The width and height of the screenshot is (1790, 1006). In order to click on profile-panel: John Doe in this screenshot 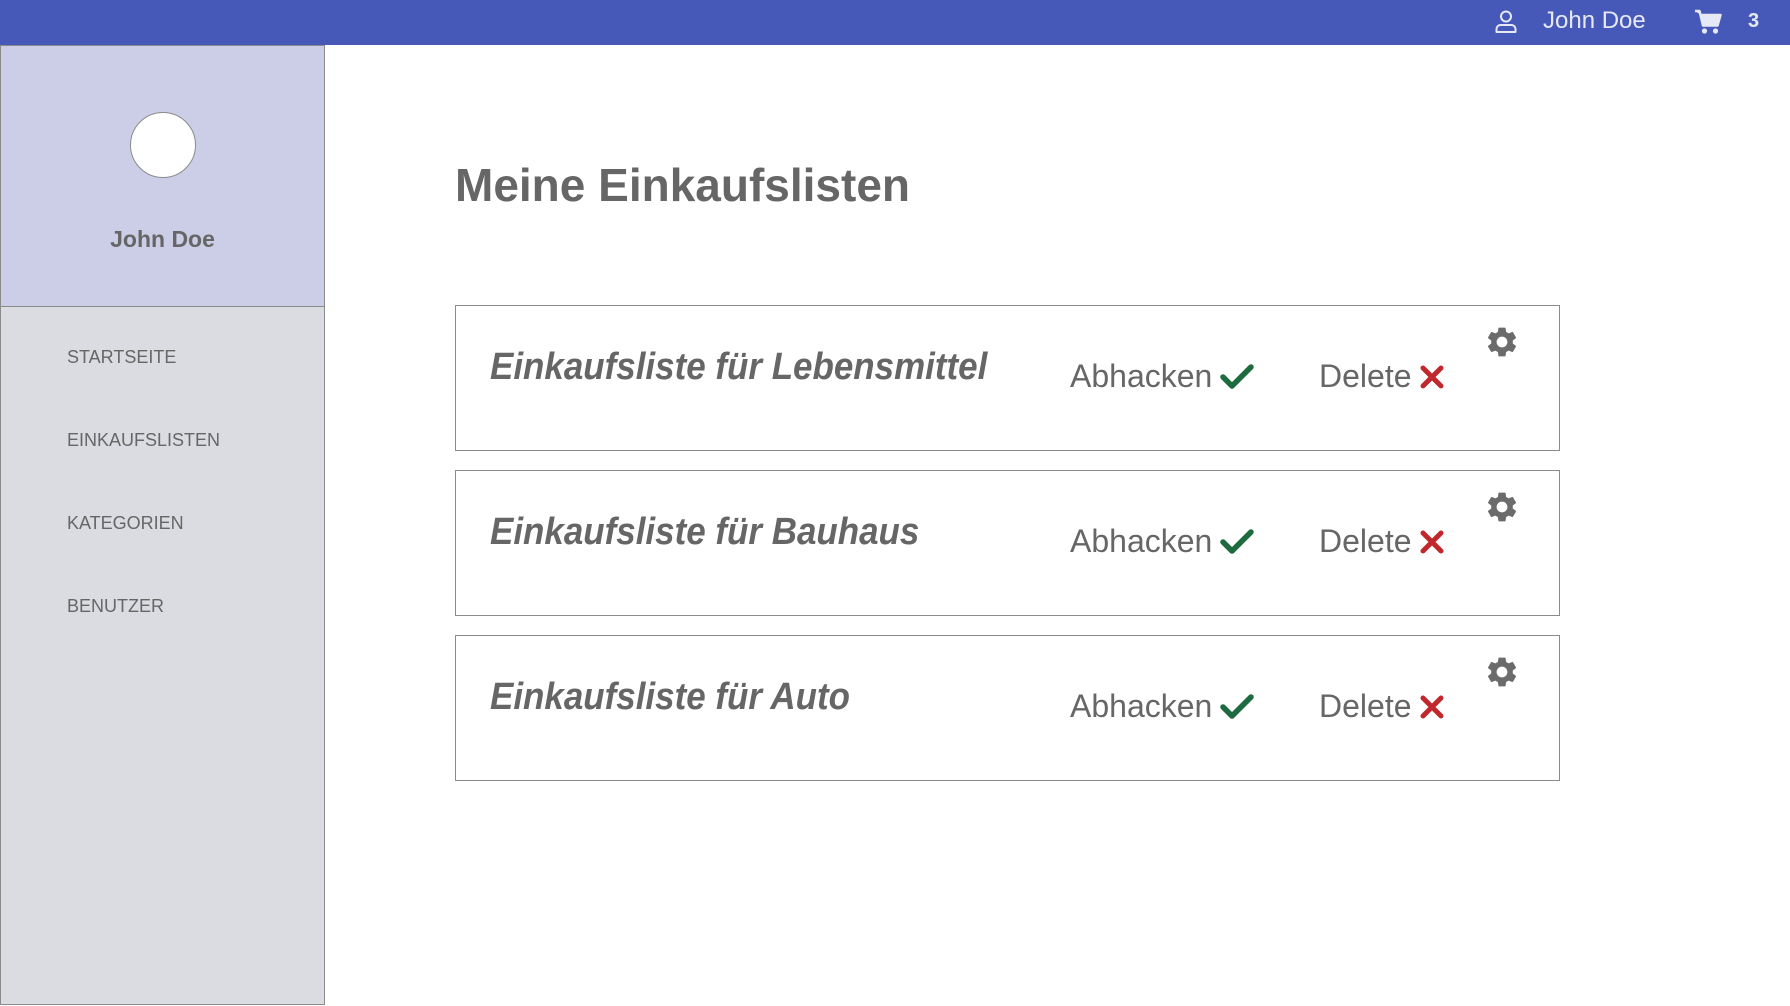, I will do `click(162, 176)`.